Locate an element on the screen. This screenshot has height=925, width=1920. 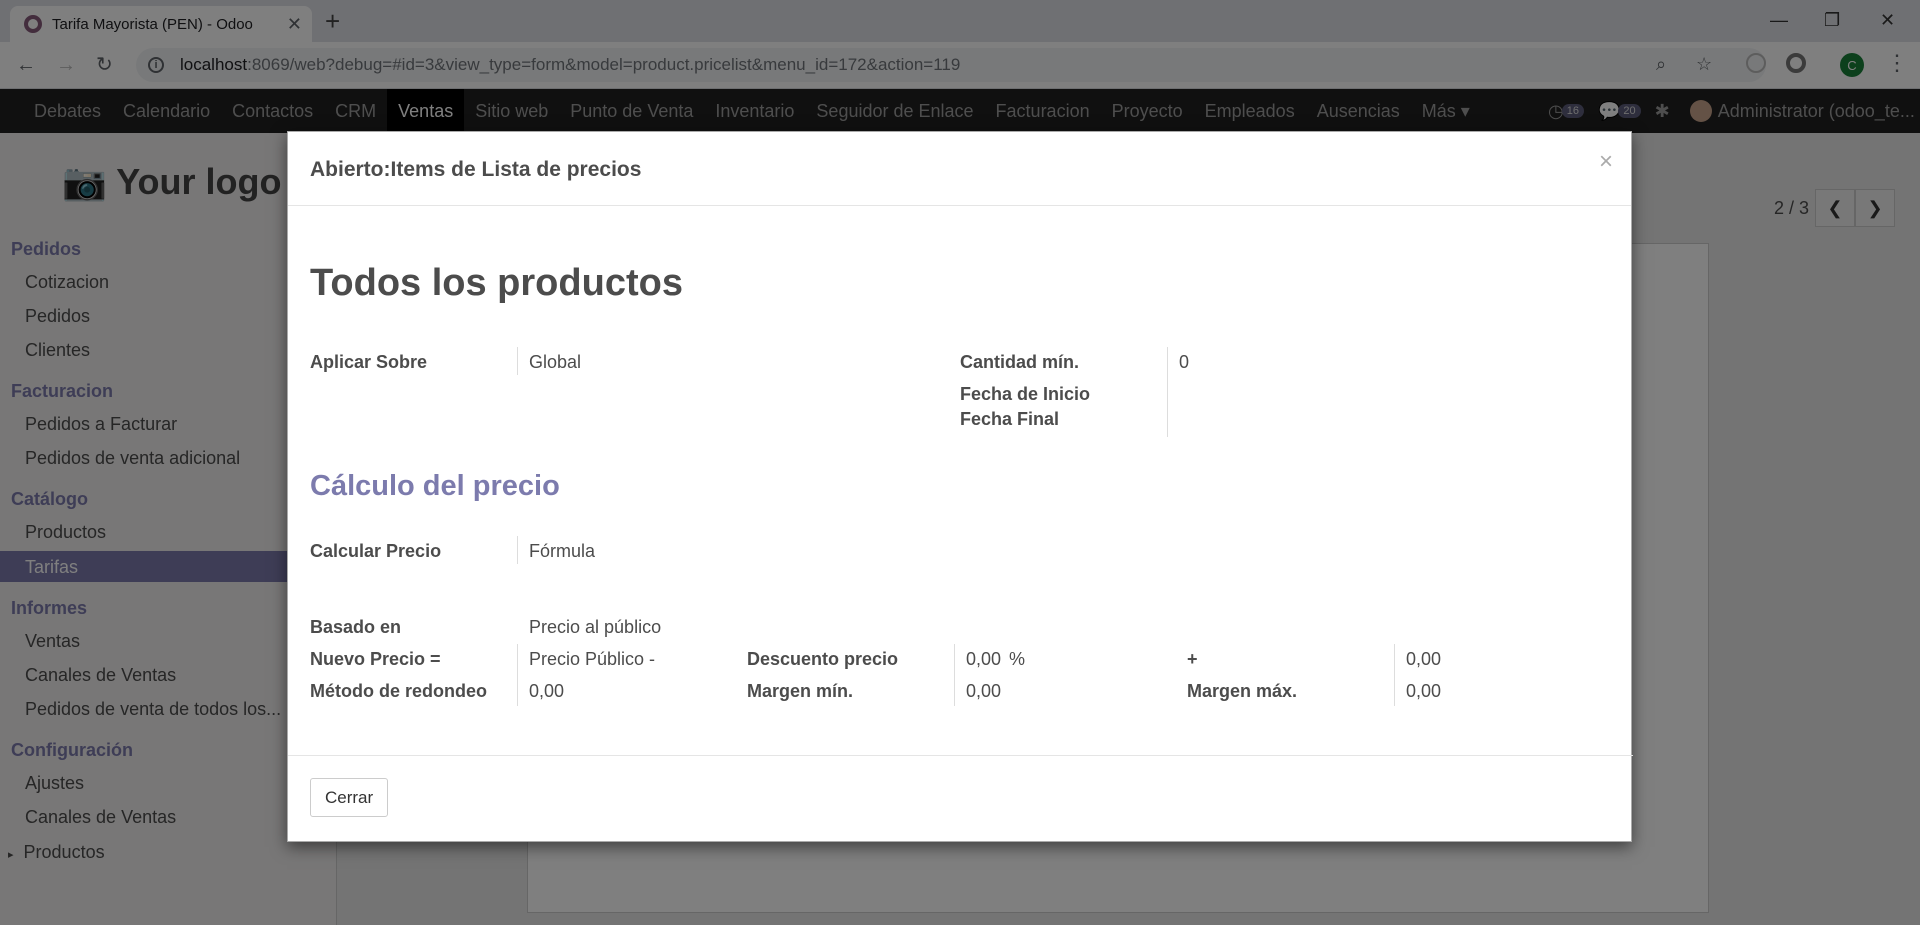
descuento-unit: % is located at coordinates (1017, 659).